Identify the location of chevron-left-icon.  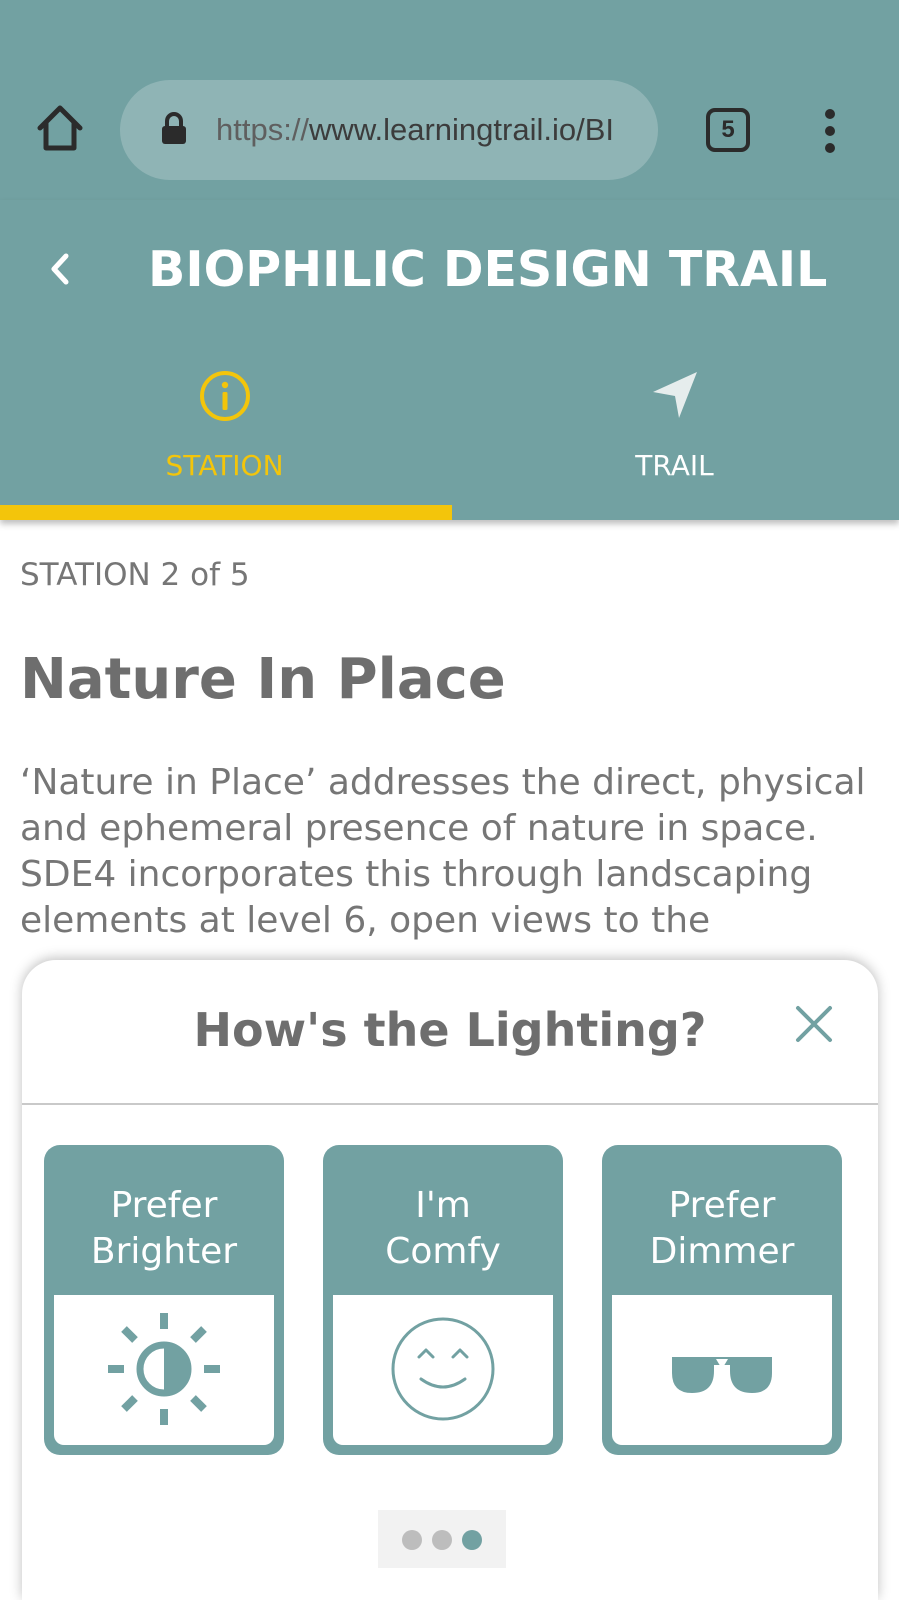
(60, 269).